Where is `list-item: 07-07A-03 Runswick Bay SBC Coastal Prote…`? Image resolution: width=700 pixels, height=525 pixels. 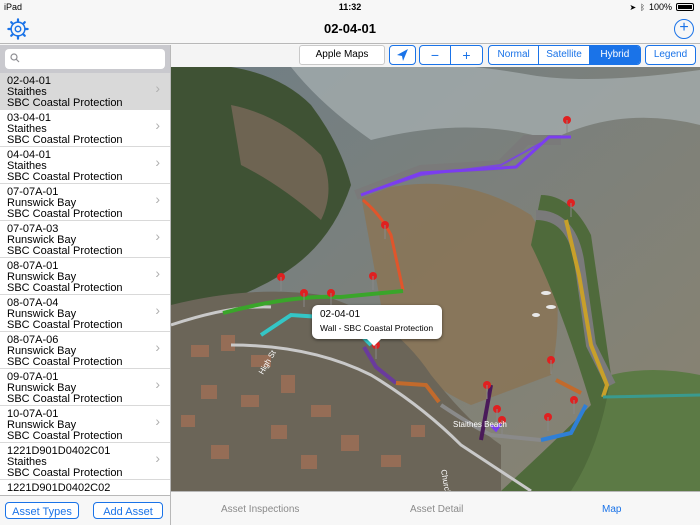
list-item: 07-07A-03 Runswick Bay SBC Coastal Prote… is located at coordinates (85, 239).